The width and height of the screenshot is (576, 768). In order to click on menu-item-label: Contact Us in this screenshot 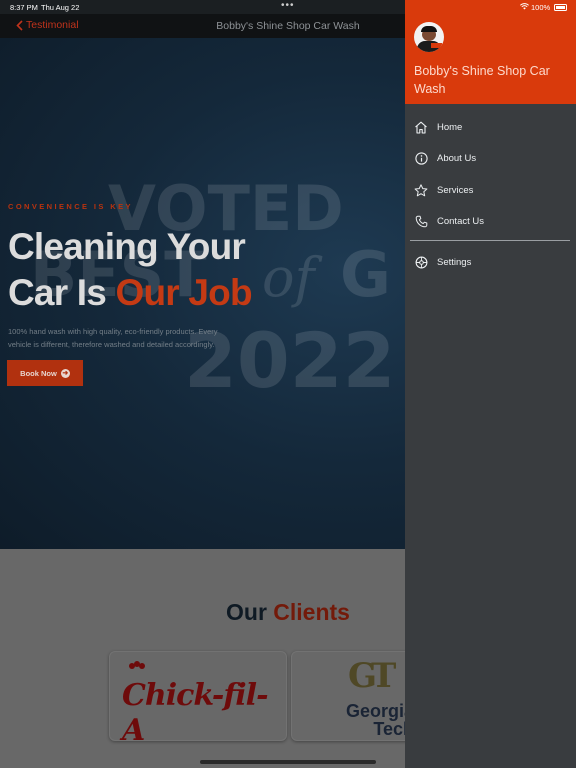, I will do `click(460, 221)`.